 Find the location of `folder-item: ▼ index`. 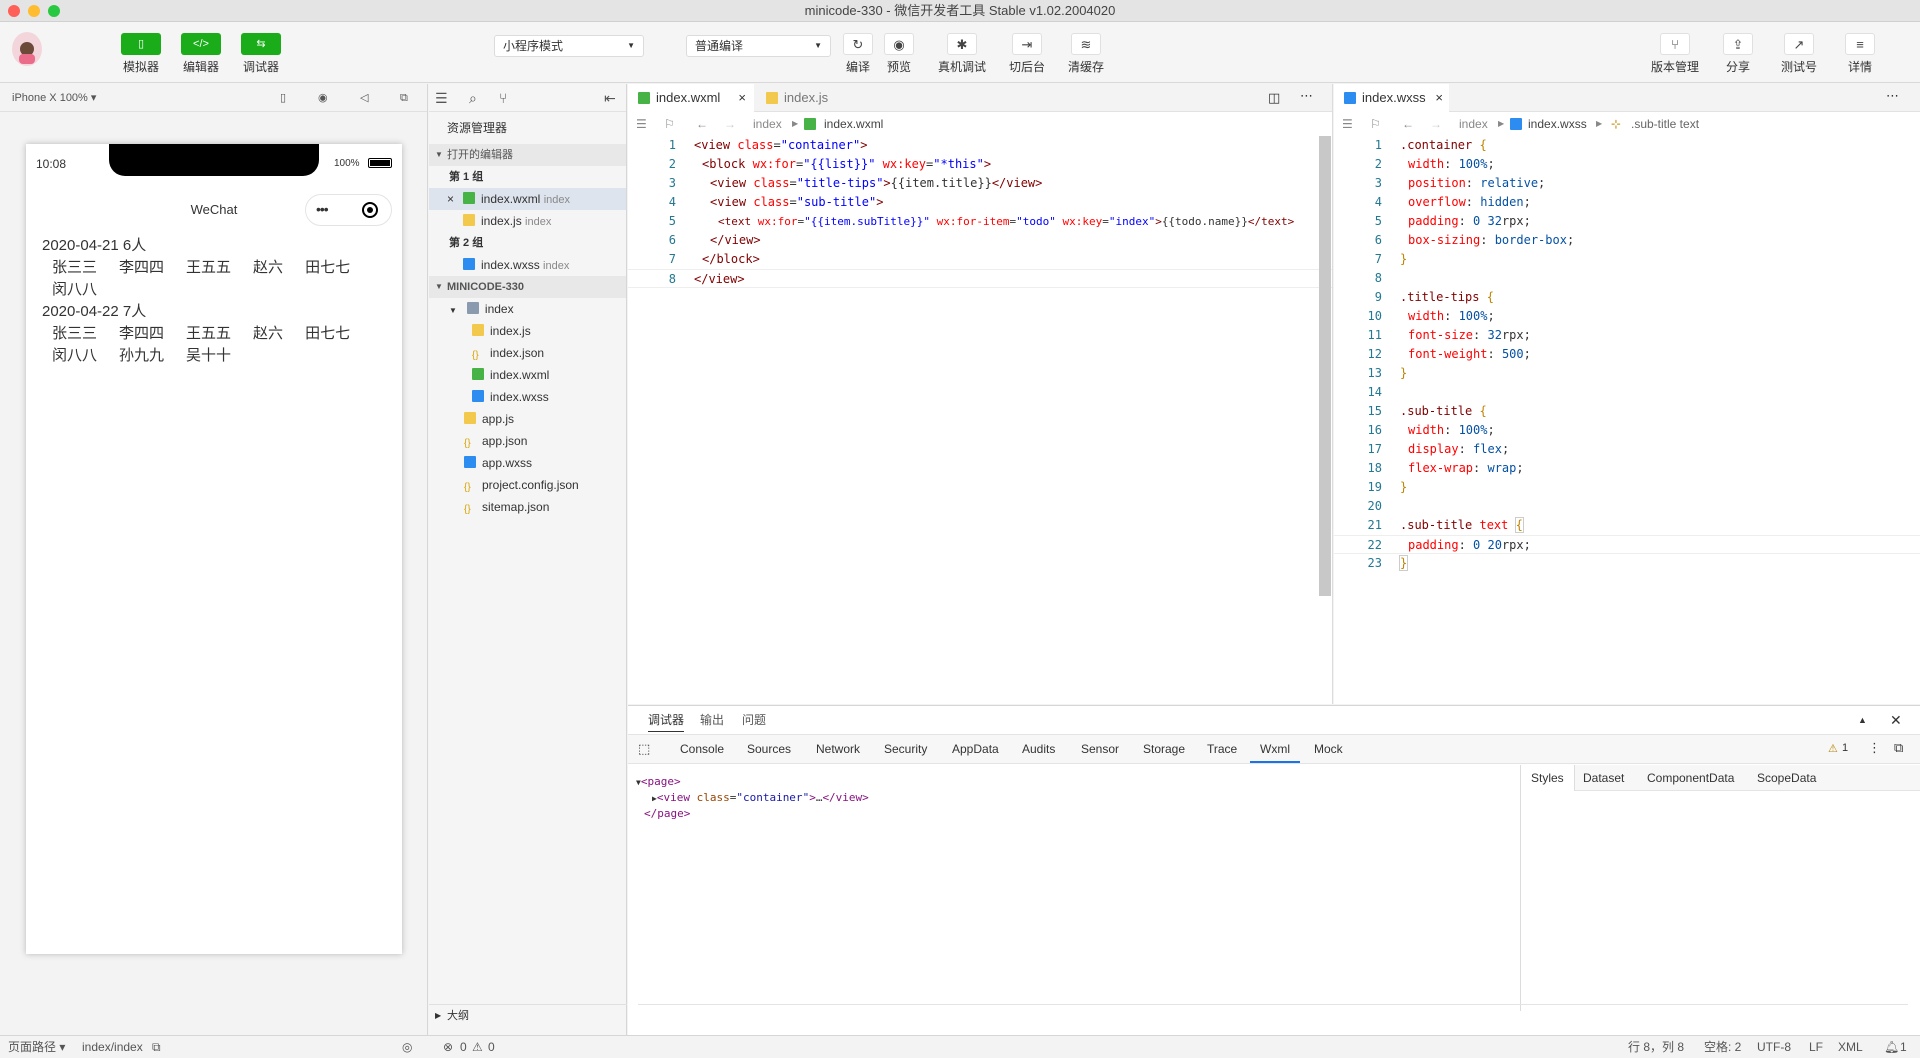

folder-item: ▼ index is located at coordinates (527, 309).